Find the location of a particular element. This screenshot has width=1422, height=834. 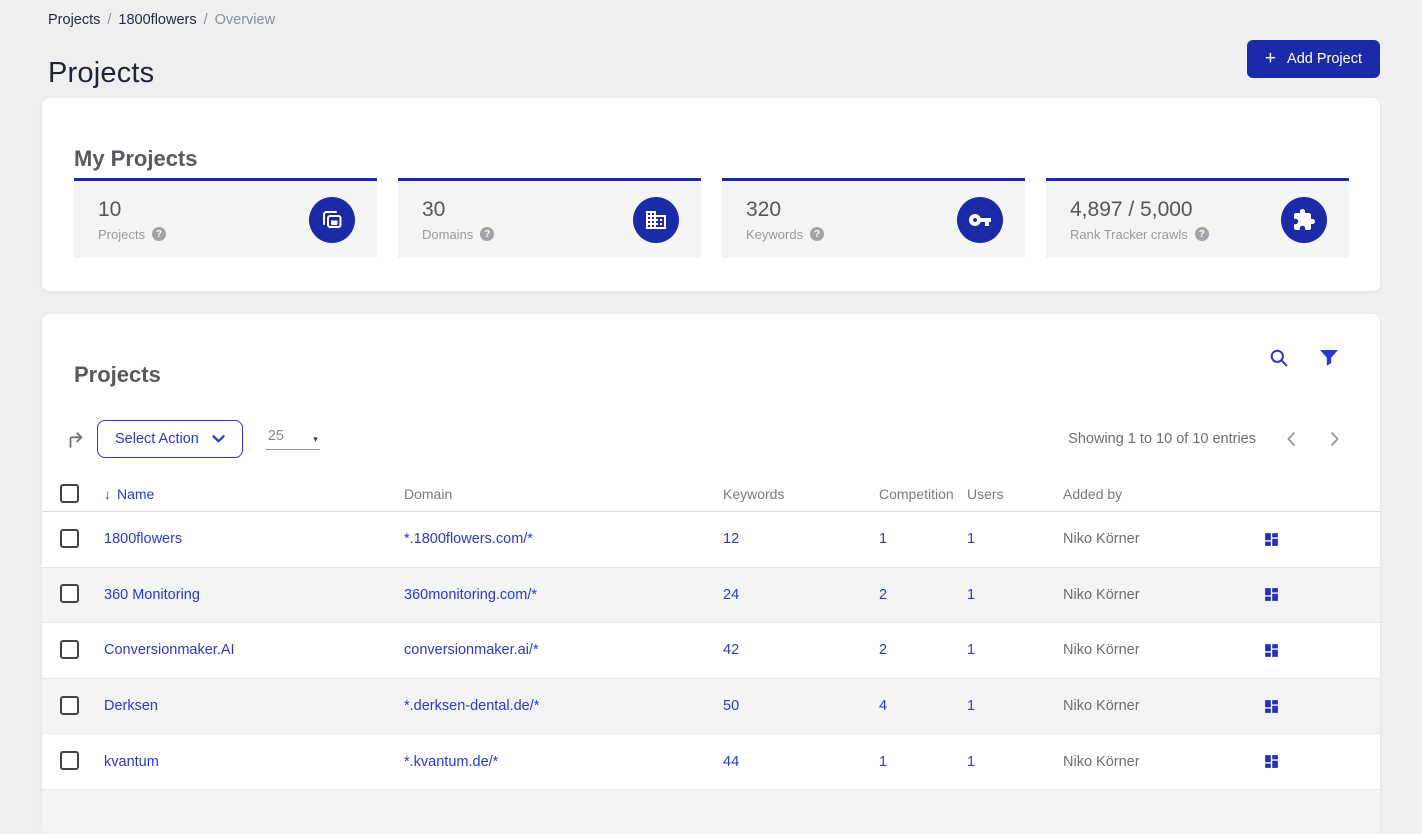

stat-card-crawls: 4,897 / 5,000 Rank Tracker crawls ? is located at coordinates (1197, 218).